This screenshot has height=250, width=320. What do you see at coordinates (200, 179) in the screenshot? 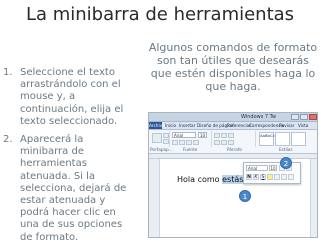
I see `document-text-plain: Hola como` at bounding box center [200, 179].